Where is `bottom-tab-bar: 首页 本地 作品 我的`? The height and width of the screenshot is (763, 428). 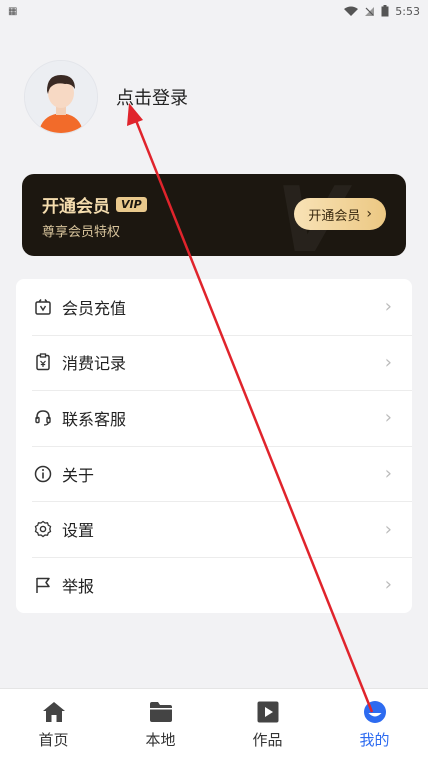
bottom-tab-bar: 首页 本地 作品 我的 is located at coordinates (214, 725).